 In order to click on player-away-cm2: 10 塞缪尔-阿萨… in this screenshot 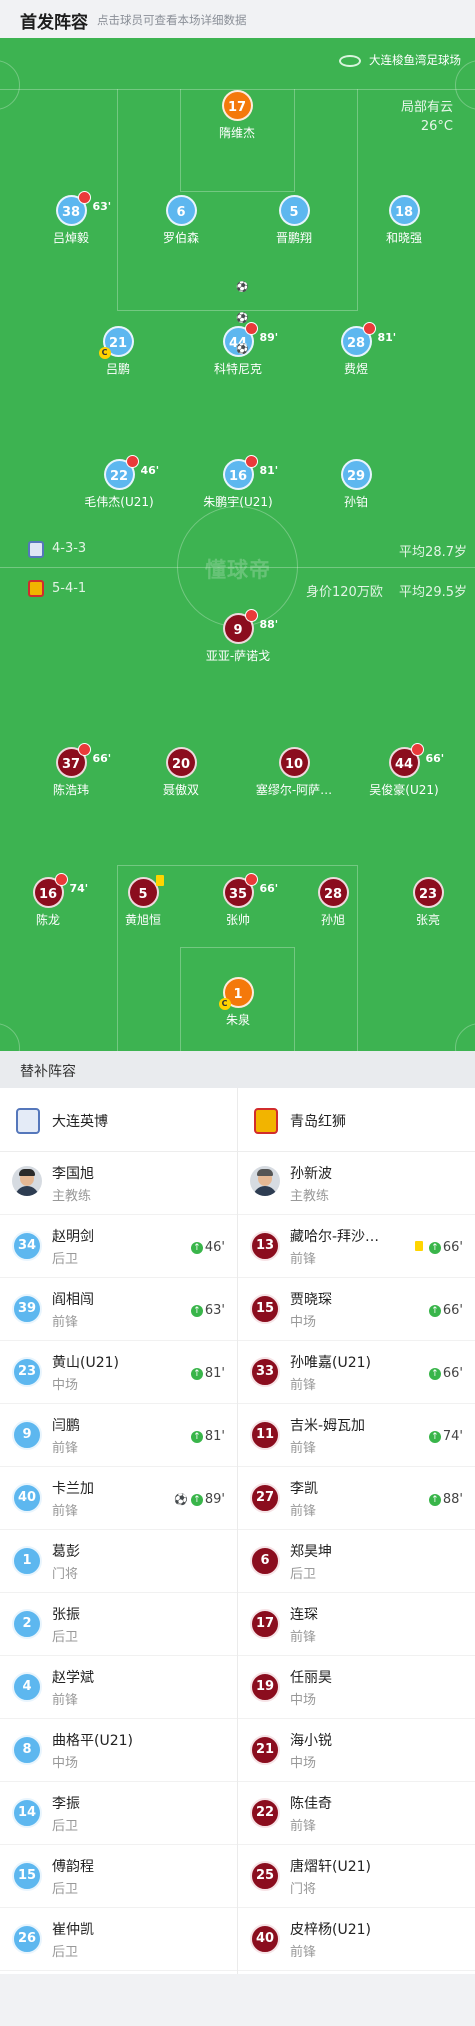, I will do `click(294, 772)`.